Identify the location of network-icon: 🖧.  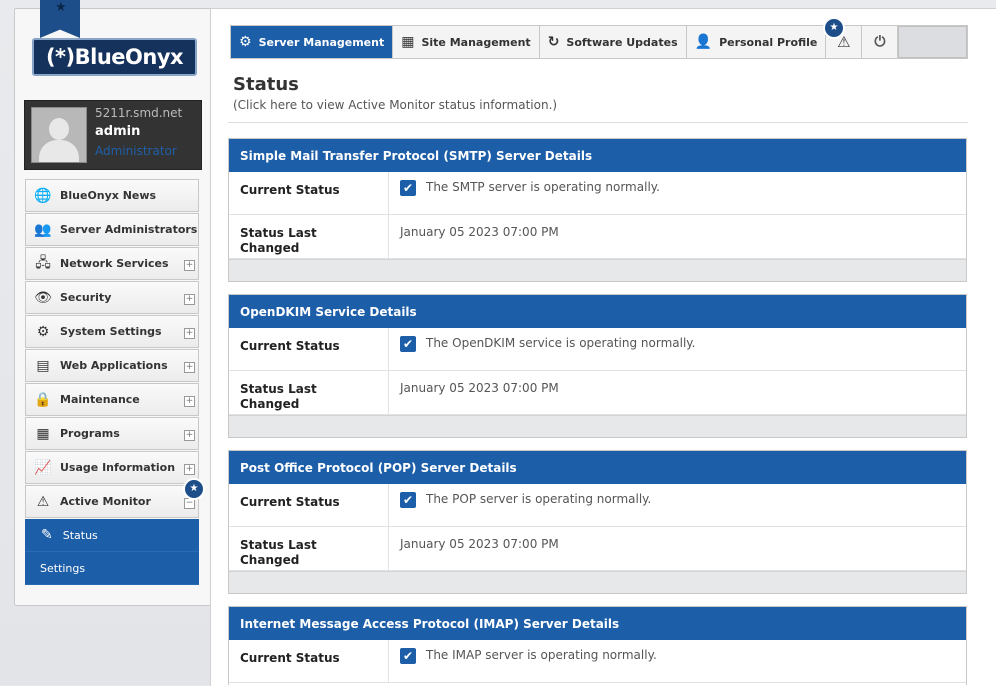
(43, 262).